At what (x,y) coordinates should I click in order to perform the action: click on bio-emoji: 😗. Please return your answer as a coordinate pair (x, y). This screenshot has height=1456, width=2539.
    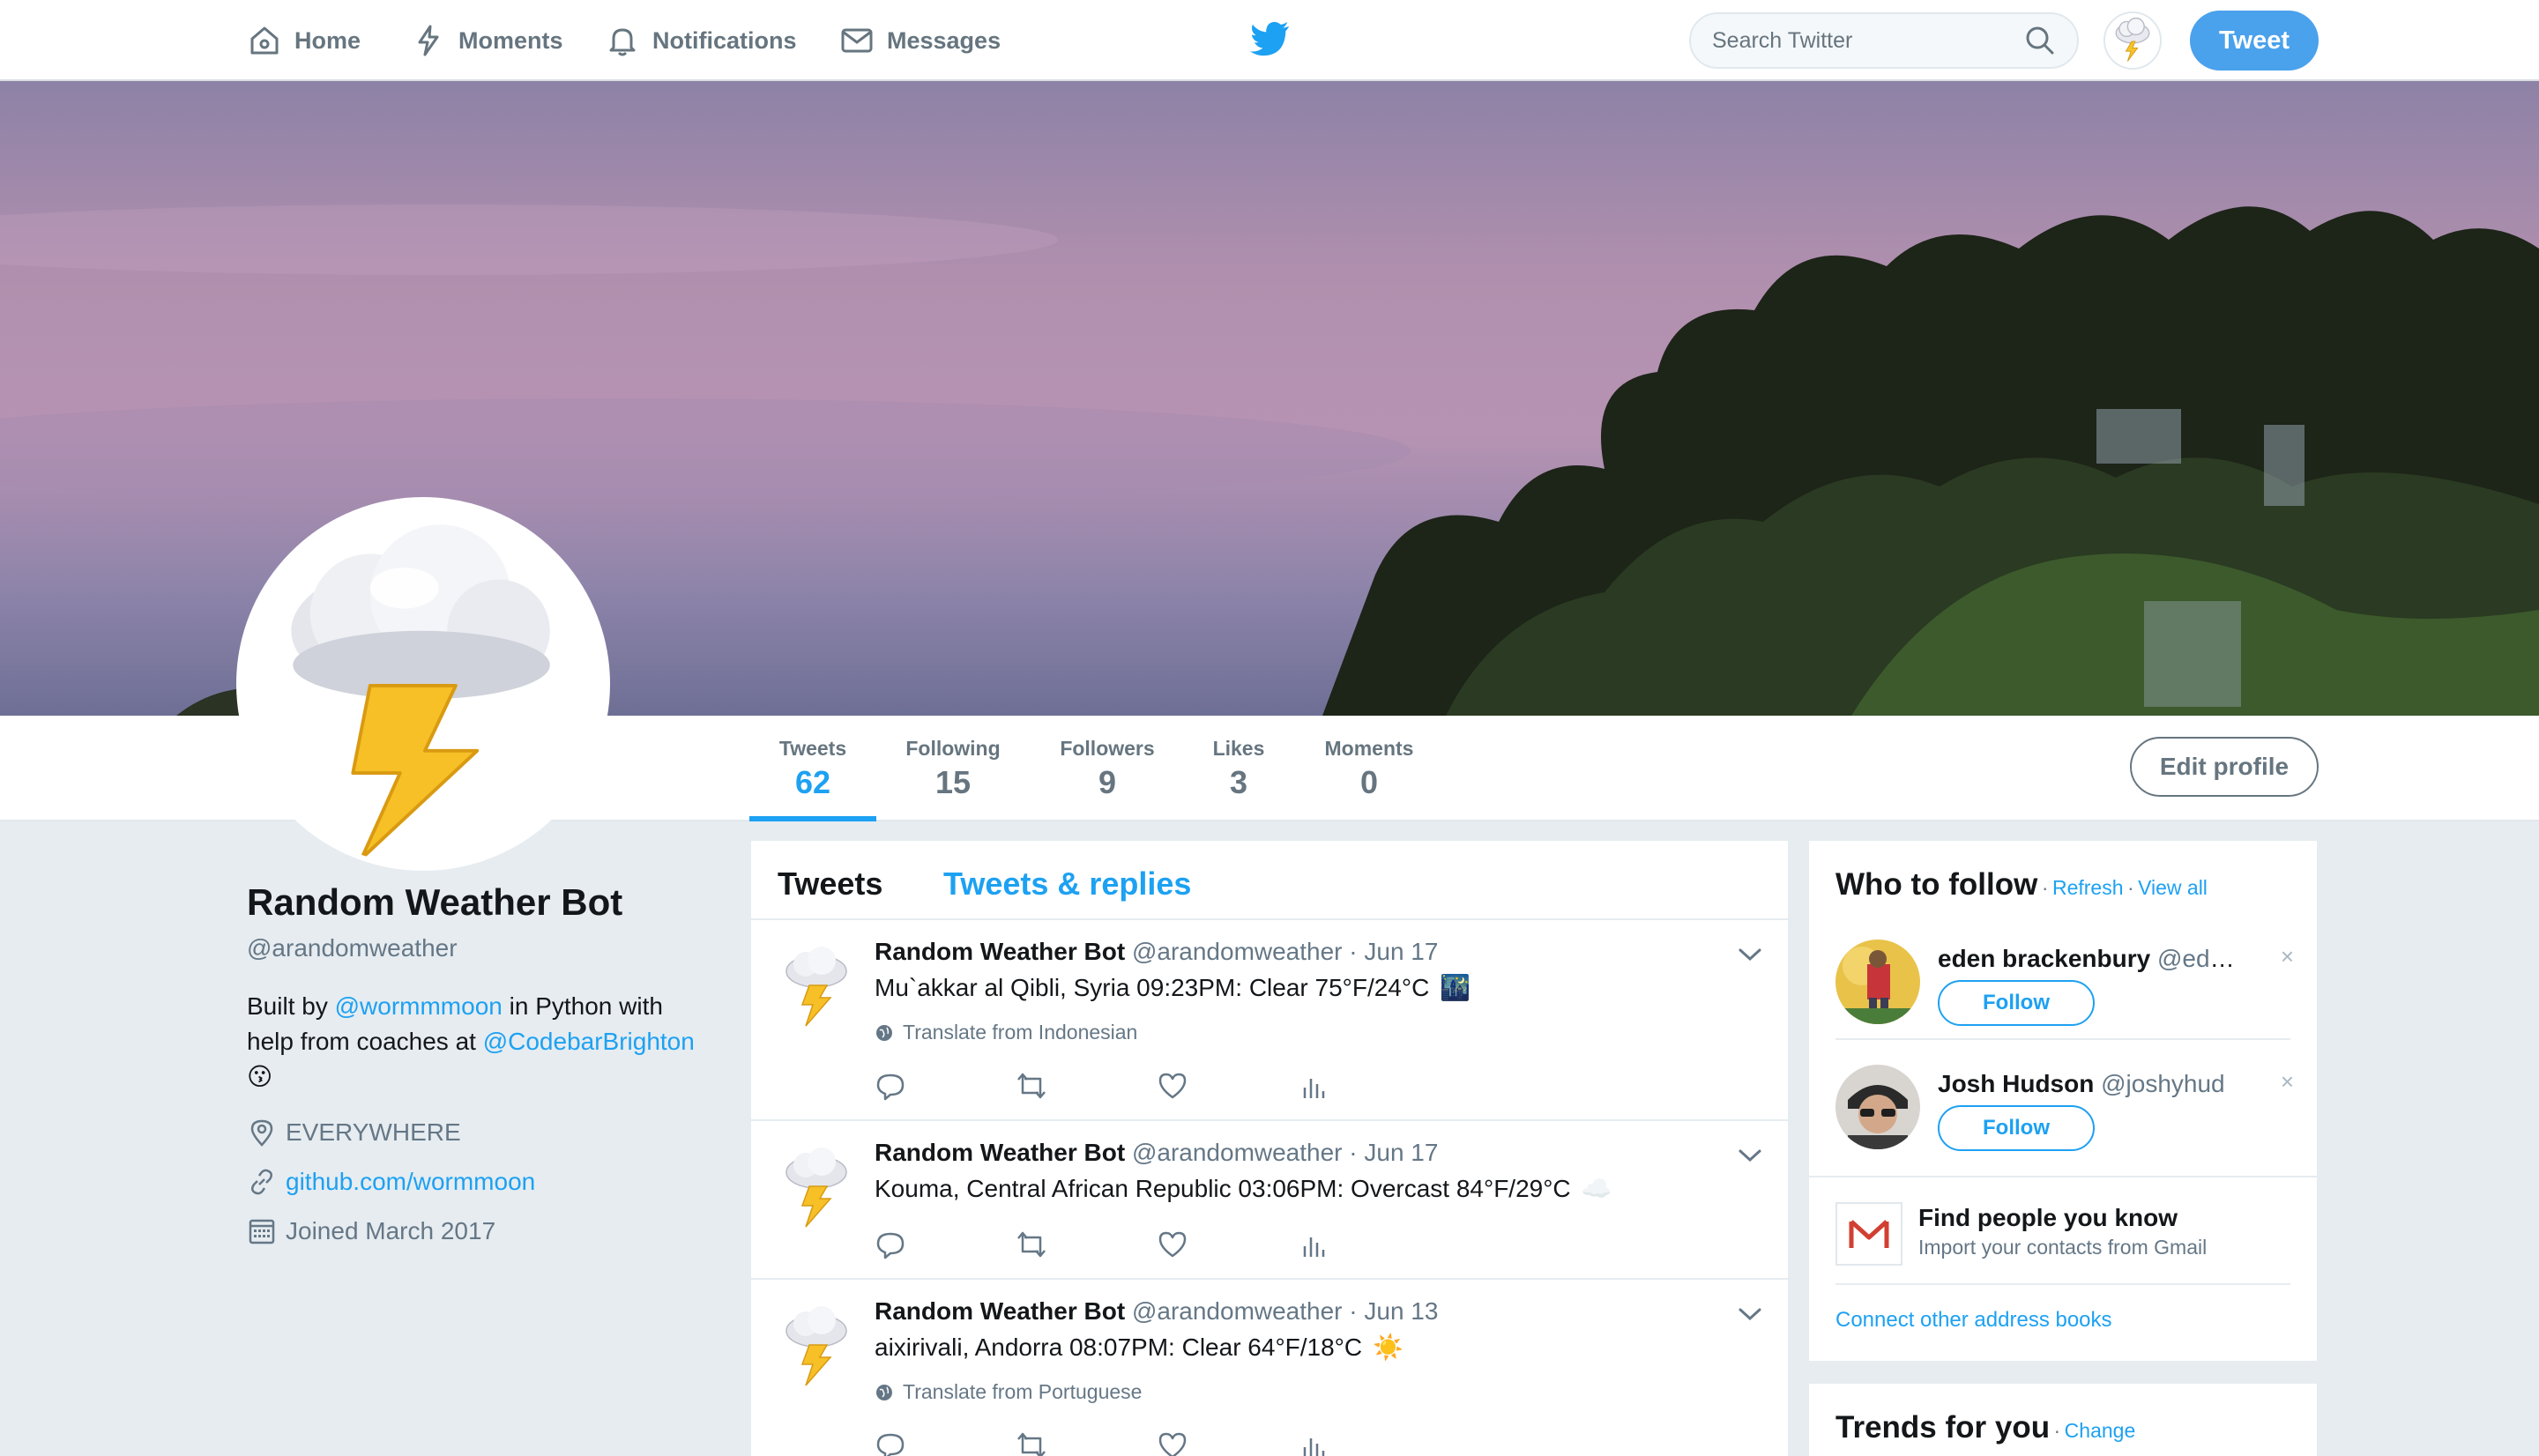
    Looking at the image, I should click on (260, 1076).